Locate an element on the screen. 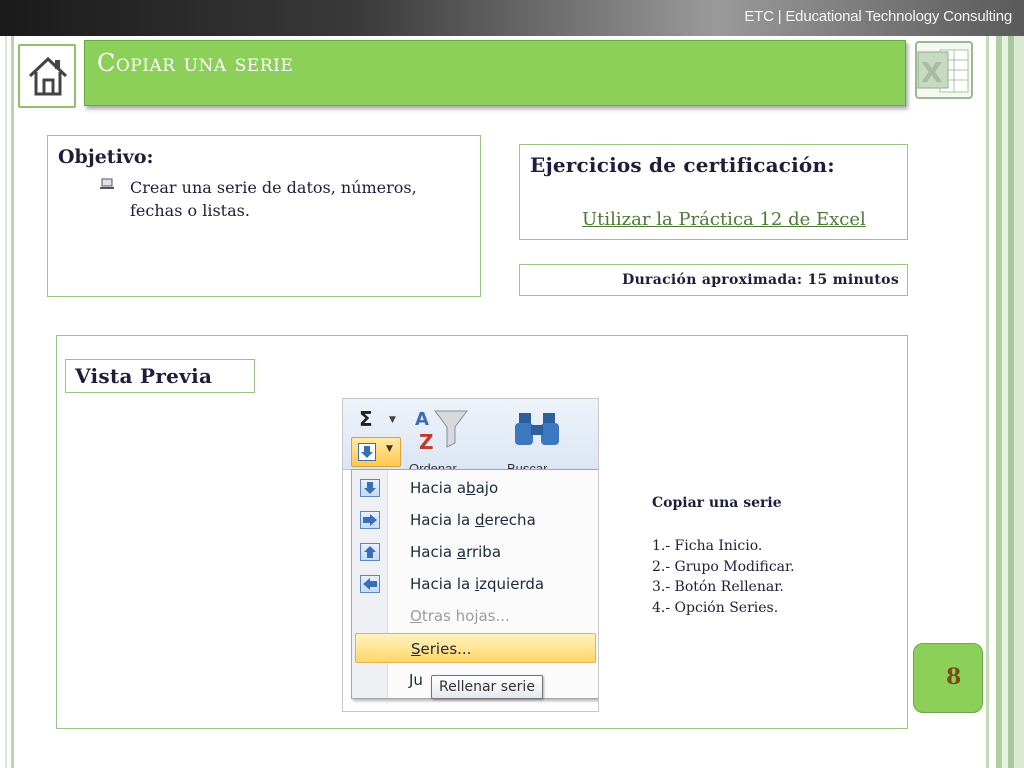  instruction-step: 3.- Botón Rellenar. is located at coordinates (718, 587).